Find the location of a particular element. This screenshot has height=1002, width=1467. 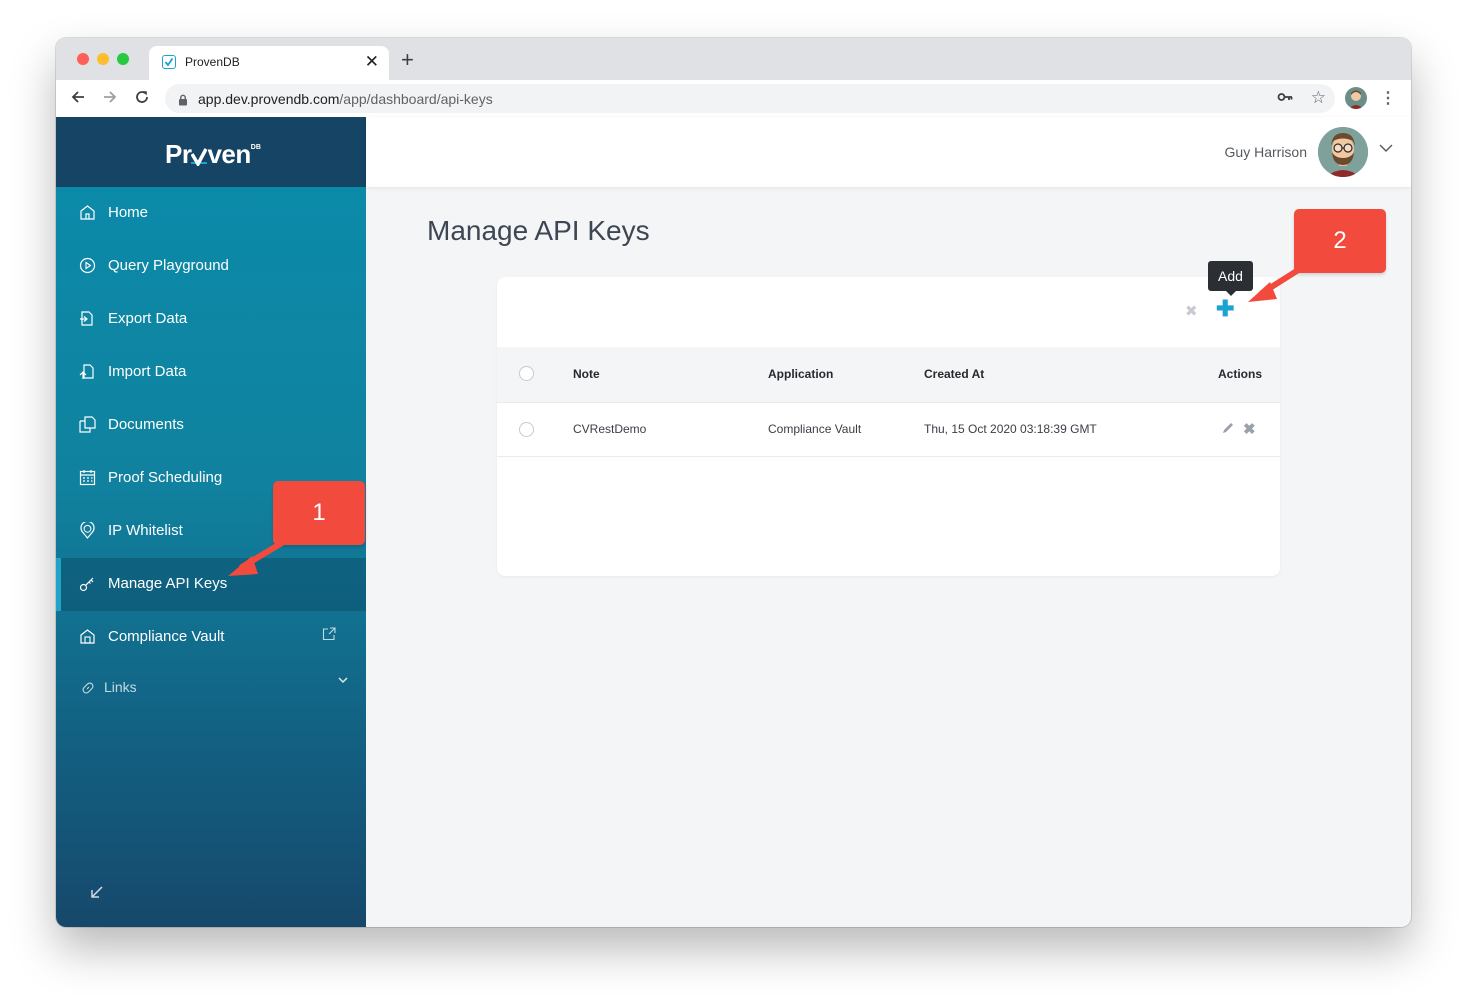

documents-icon is located at coordinates (87, 424).